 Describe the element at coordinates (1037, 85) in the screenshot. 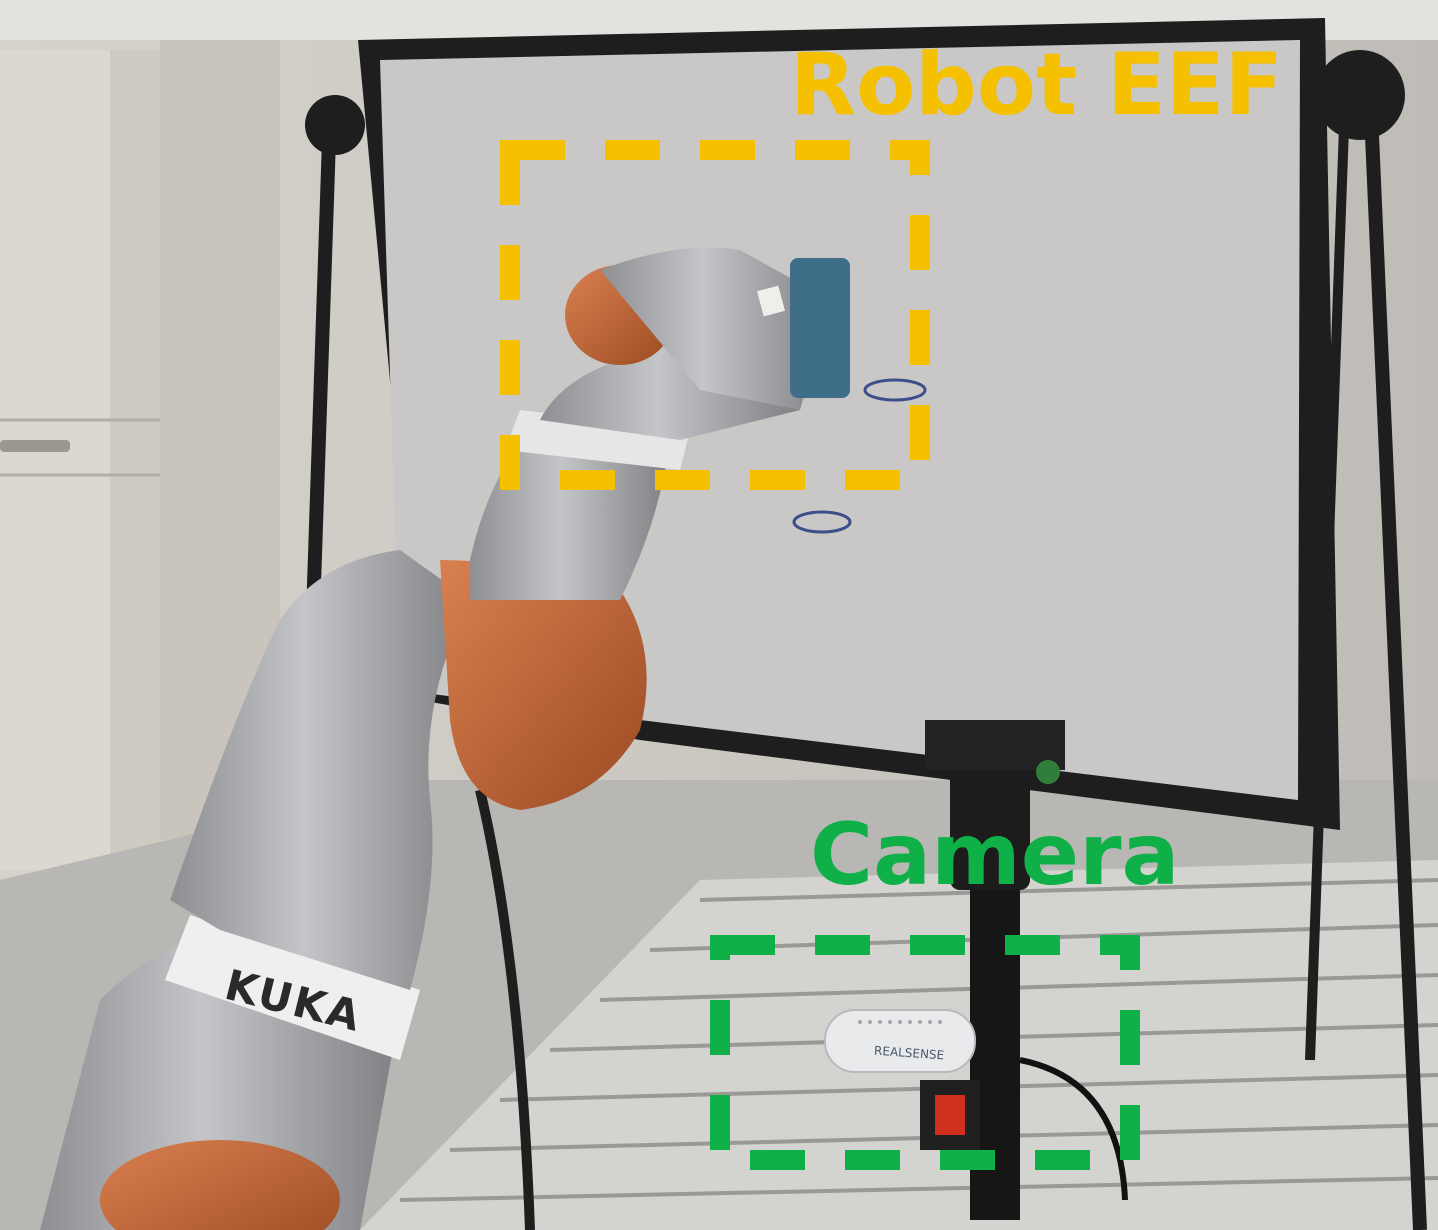

I see `robot-eef-label: Robot EEF` at that location.